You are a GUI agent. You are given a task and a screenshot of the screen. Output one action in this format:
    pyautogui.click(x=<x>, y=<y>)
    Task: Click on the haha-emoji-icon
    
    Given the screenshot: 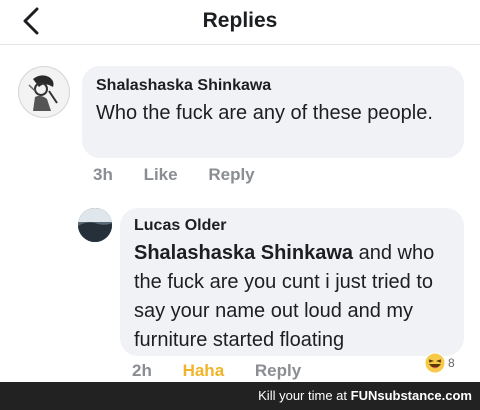 What is the action you would take?
    pyautogui.click(x=435, y=363)
    